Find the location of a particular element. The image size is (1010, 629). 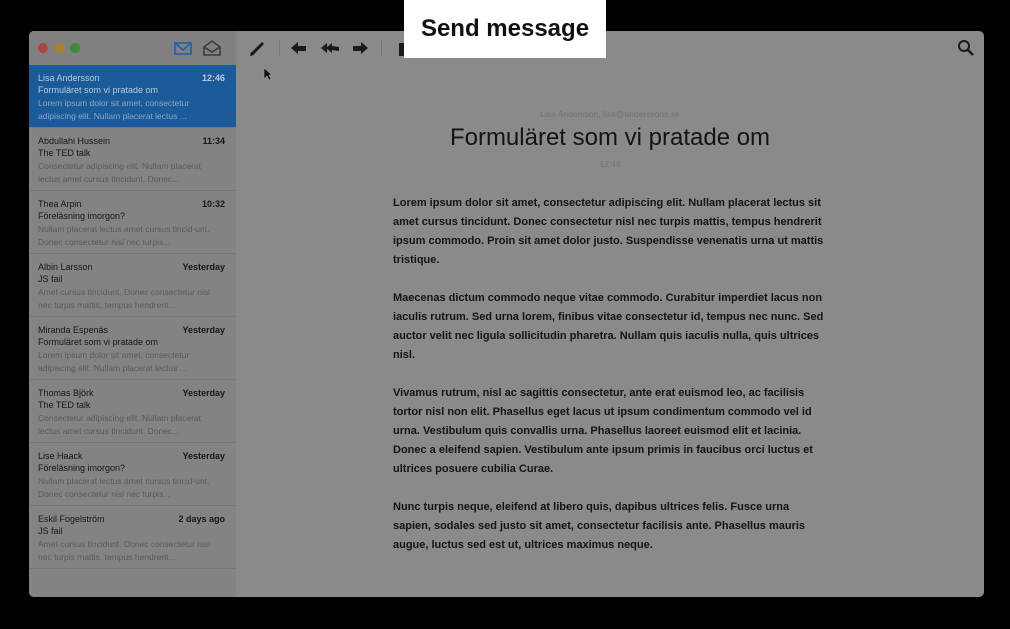

message-sender: Thomas Björk is located at coordinates (66, 393).